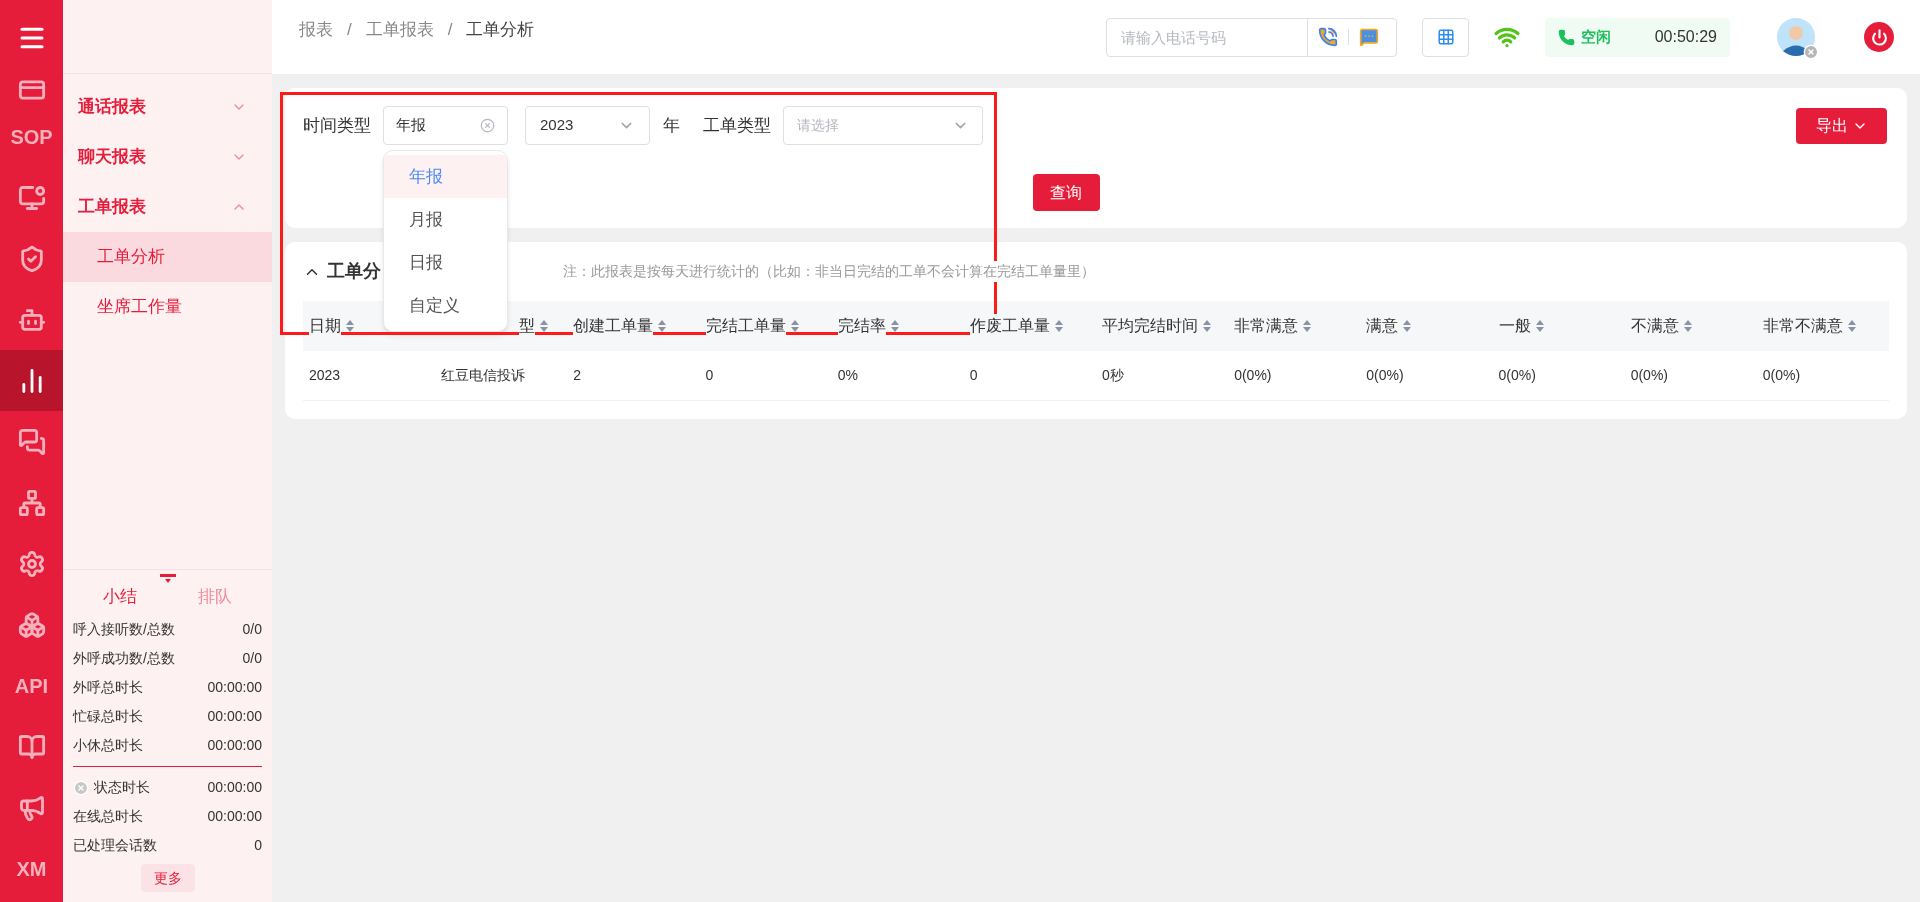  I want to click on menu-group: 聊天报表, so click(167, 157).